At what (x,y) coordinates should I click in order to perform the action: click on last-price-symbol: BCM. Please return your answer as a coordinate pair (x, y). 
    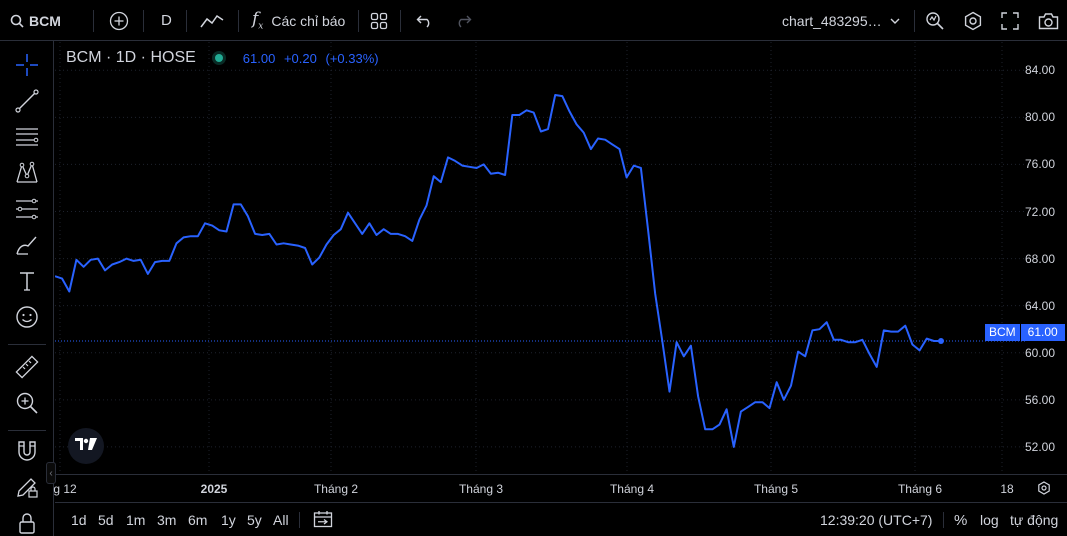
    Looking at the image, I should click on (1002, 332).